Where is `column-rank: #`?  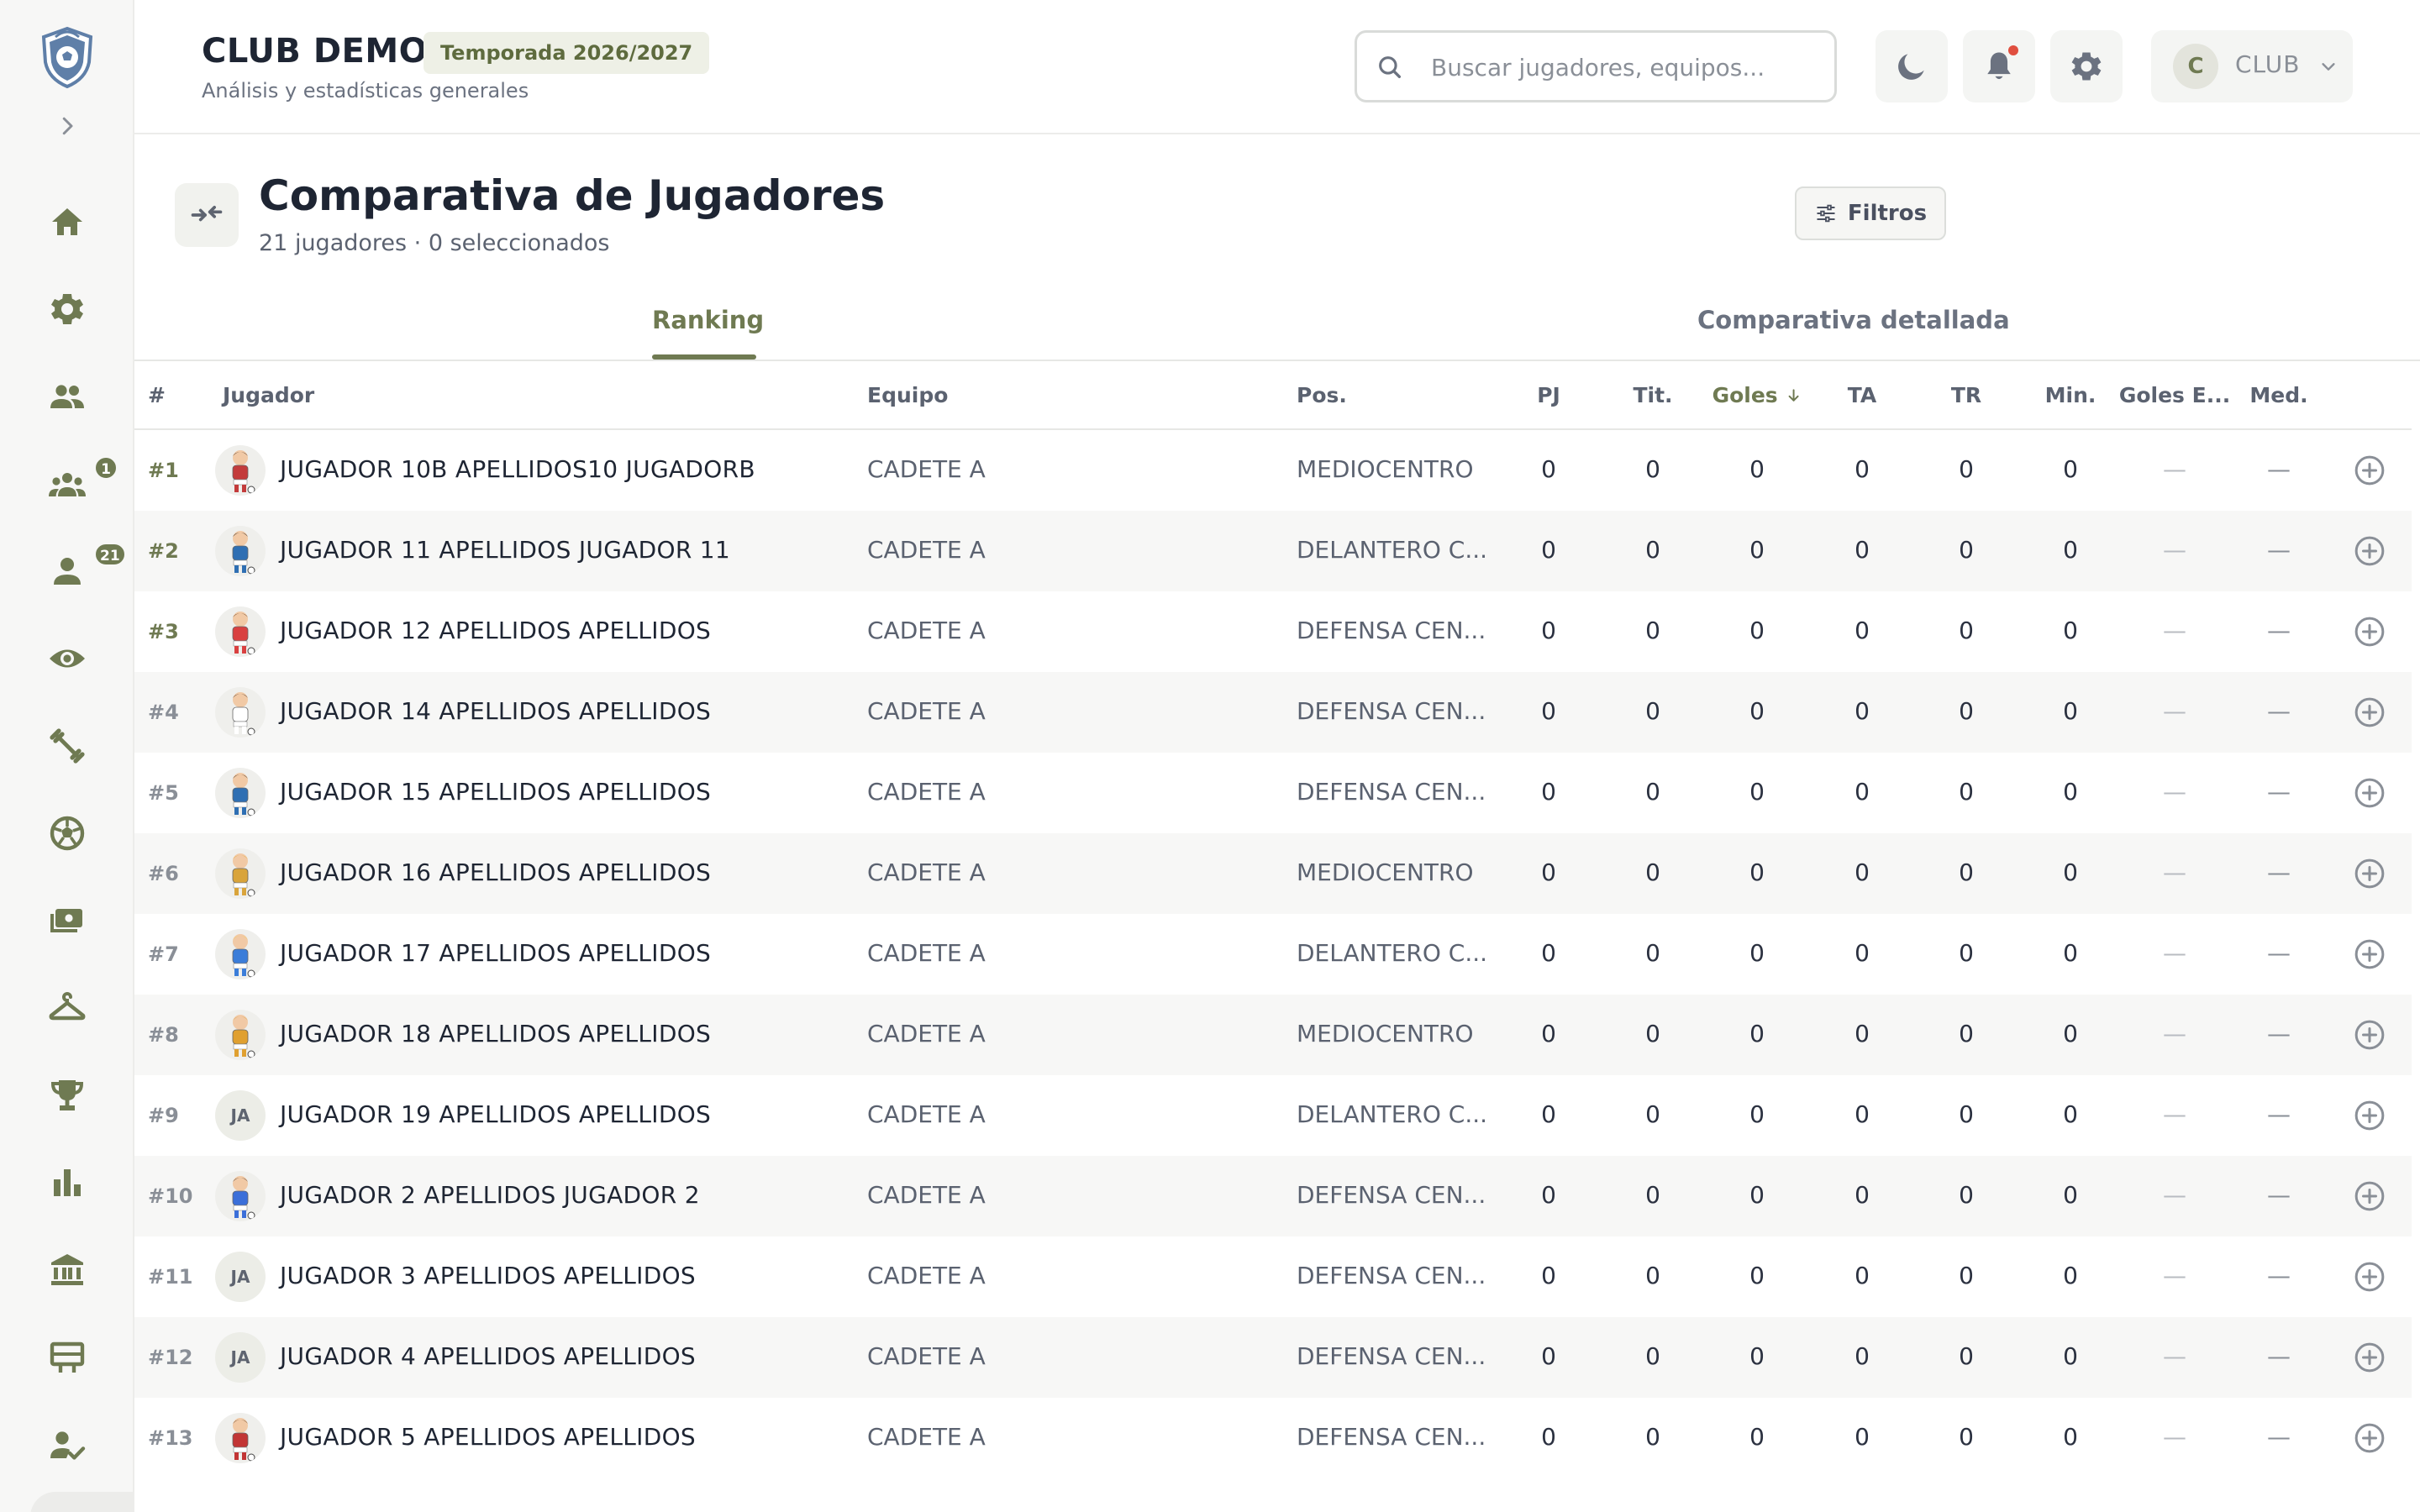
column-rank: # is located at coordinates (157, 395).